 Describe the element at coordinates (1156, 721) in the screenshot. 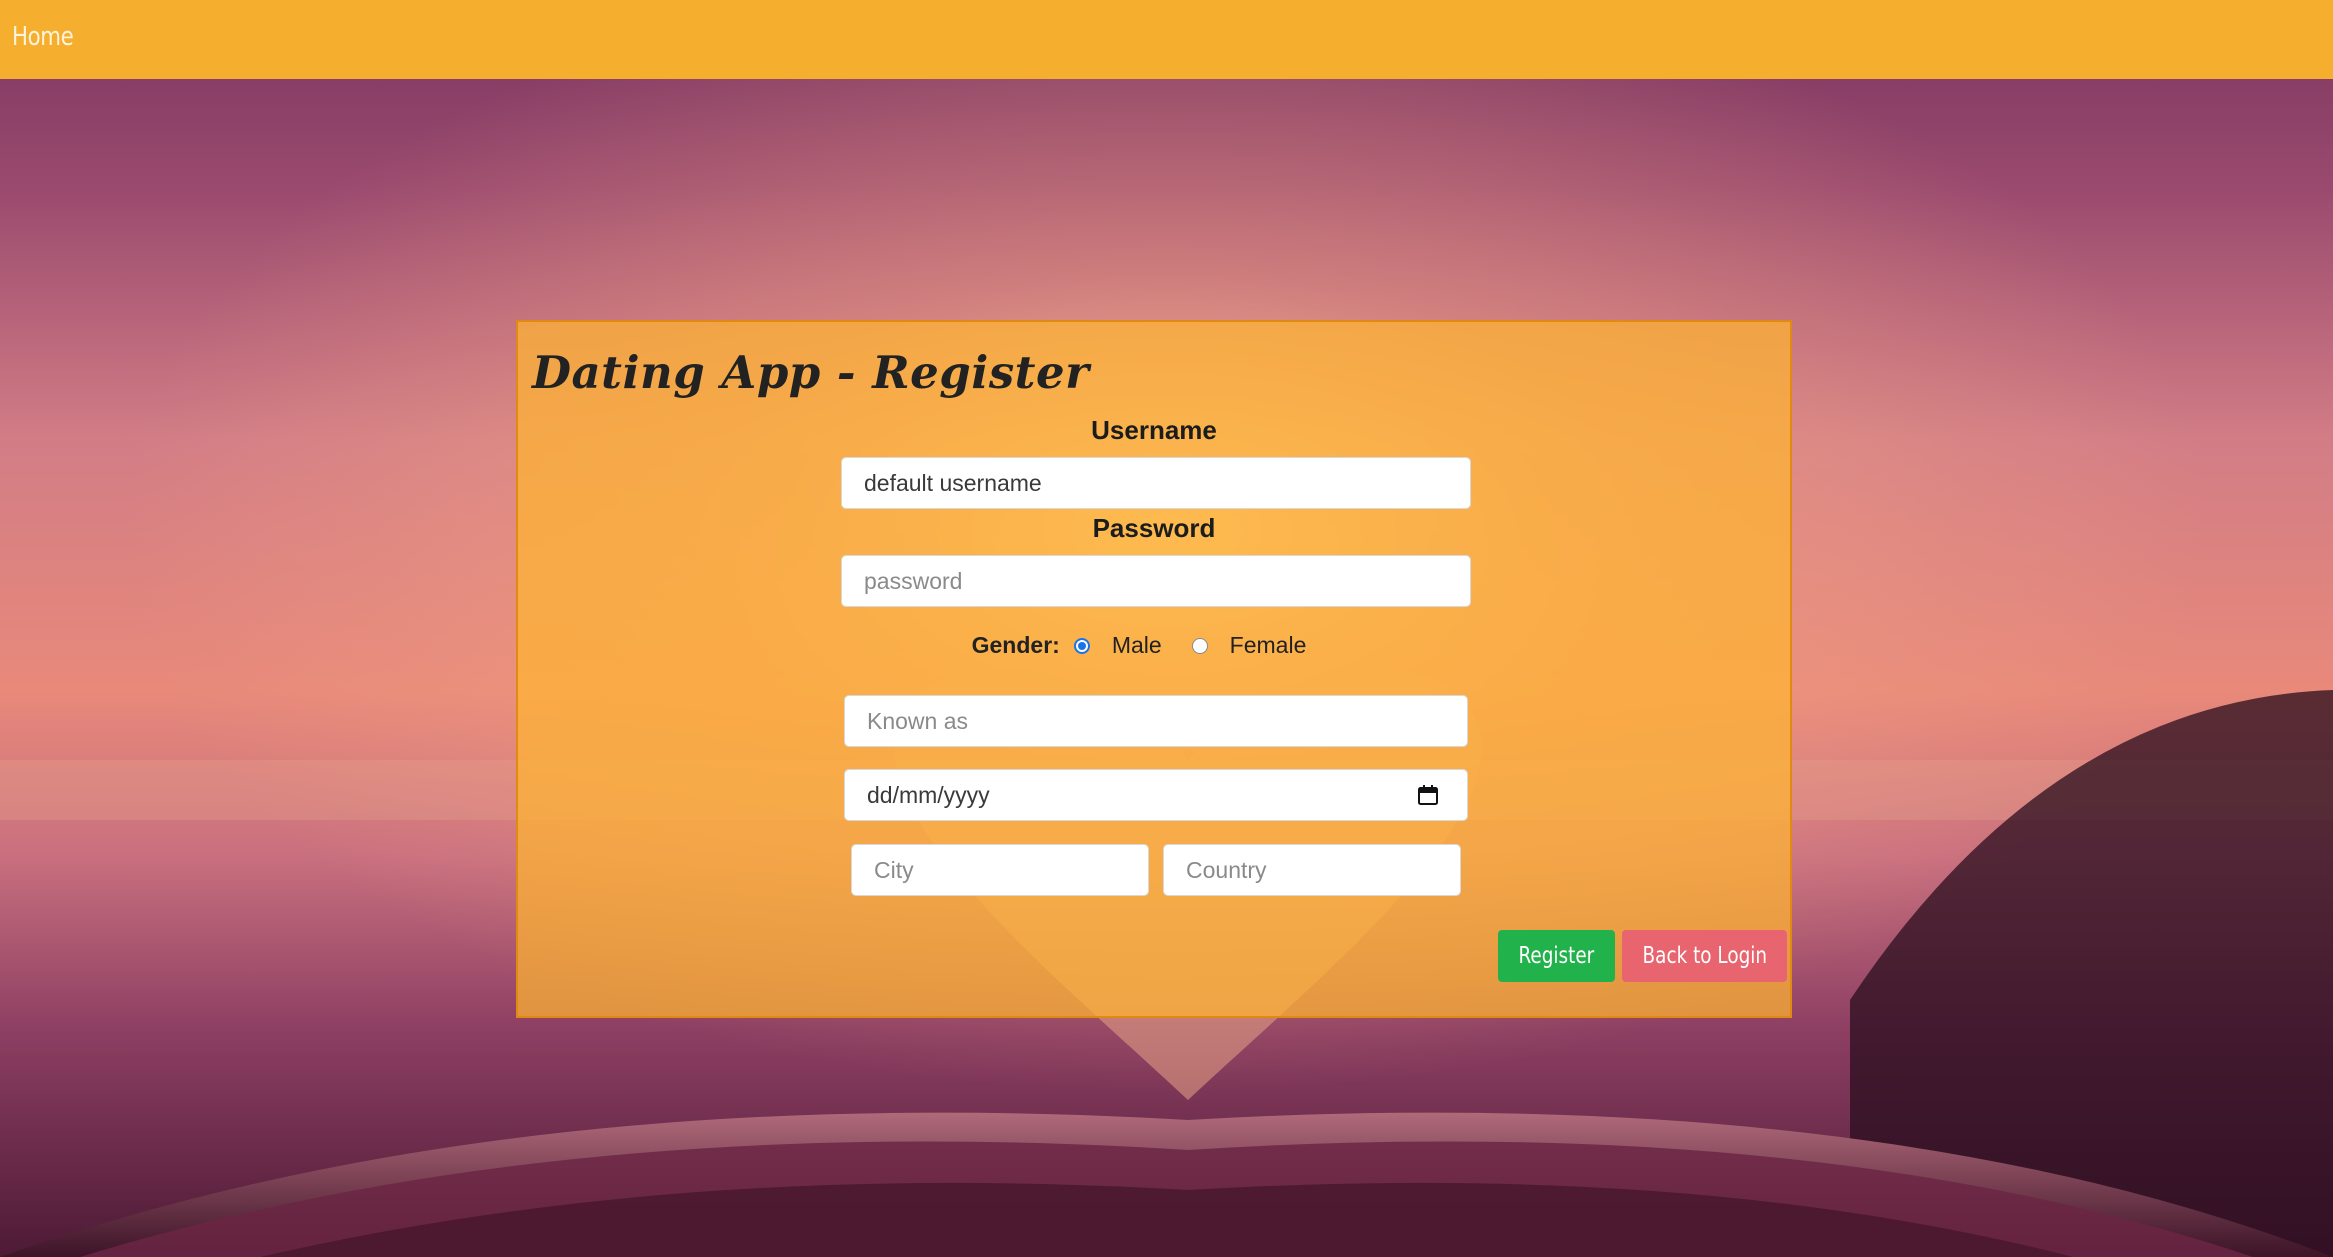

I see `known-as-input: Known as` at that location.